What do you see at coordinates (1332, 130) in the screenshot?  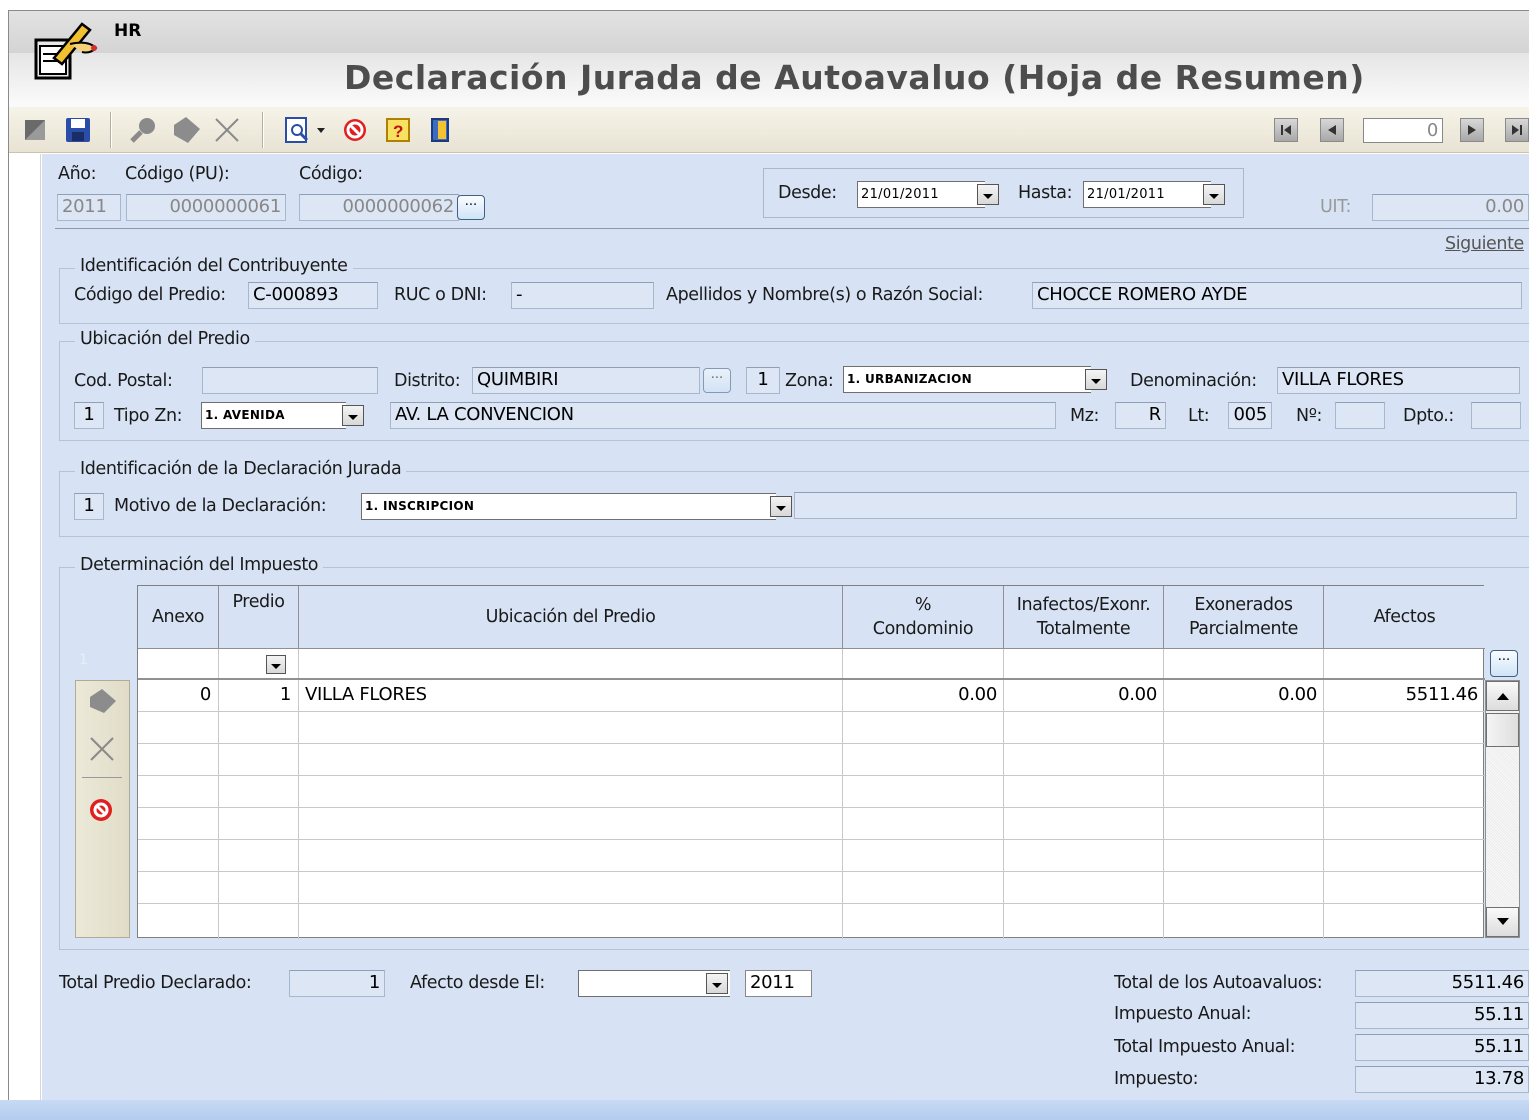 I see `previous-record-icon` at bounding box center [1332, 130].